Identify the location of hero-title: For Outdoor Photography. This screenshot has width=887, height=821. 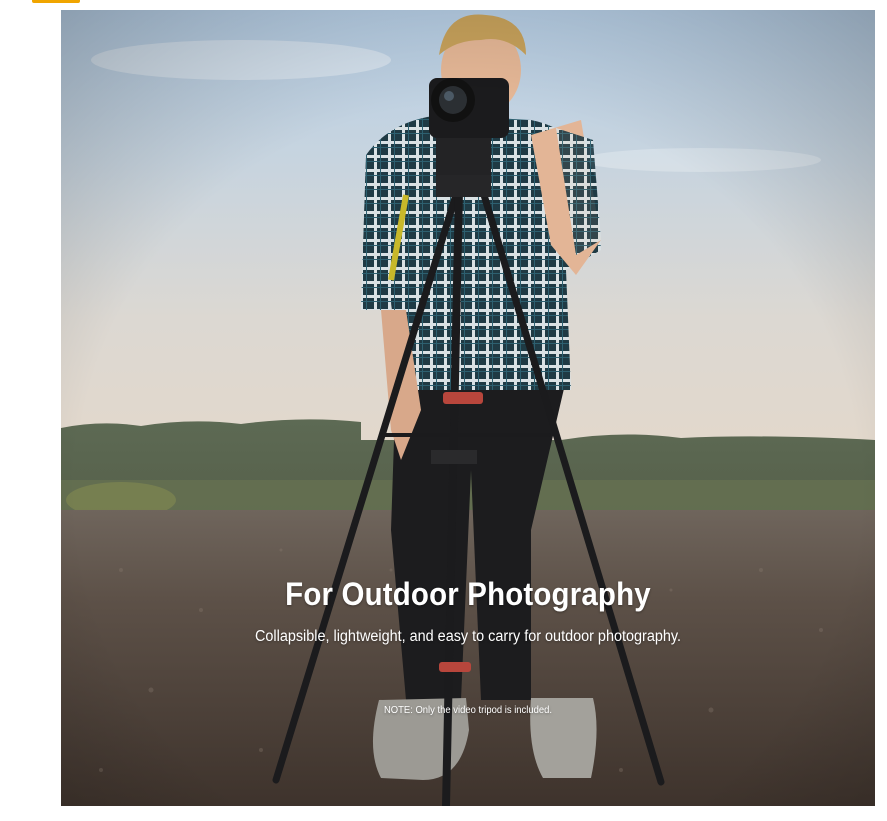
(468, 594).